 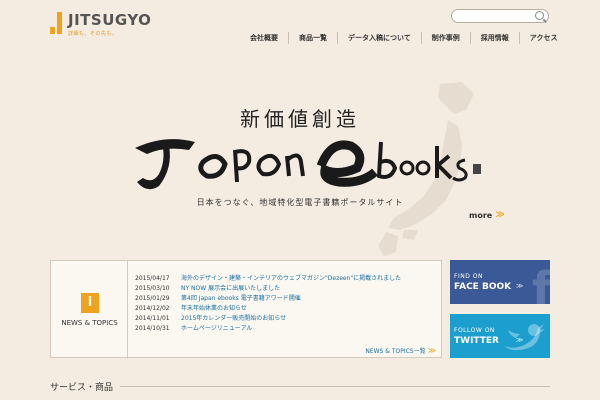 What do you see at coordinates (268, 309) in the screenshot?
I see `news-item: 2014/12/02 年末年始休業のお知らせ` at bounding box center [268, 309].